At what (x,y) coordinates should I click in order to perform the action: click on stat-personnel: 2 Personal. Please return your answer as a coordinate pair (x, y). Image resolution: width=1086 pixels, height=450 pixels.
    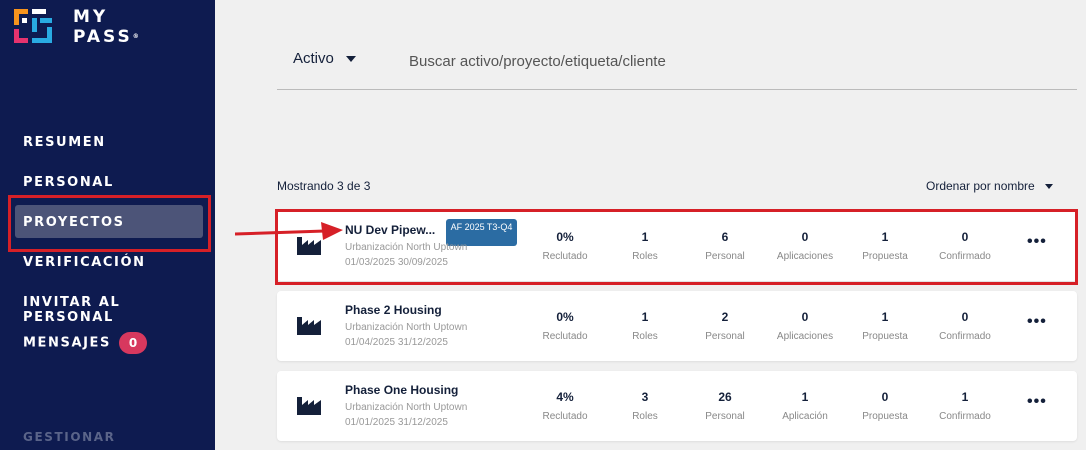
    Looking at the image, I should click on (725, 326).